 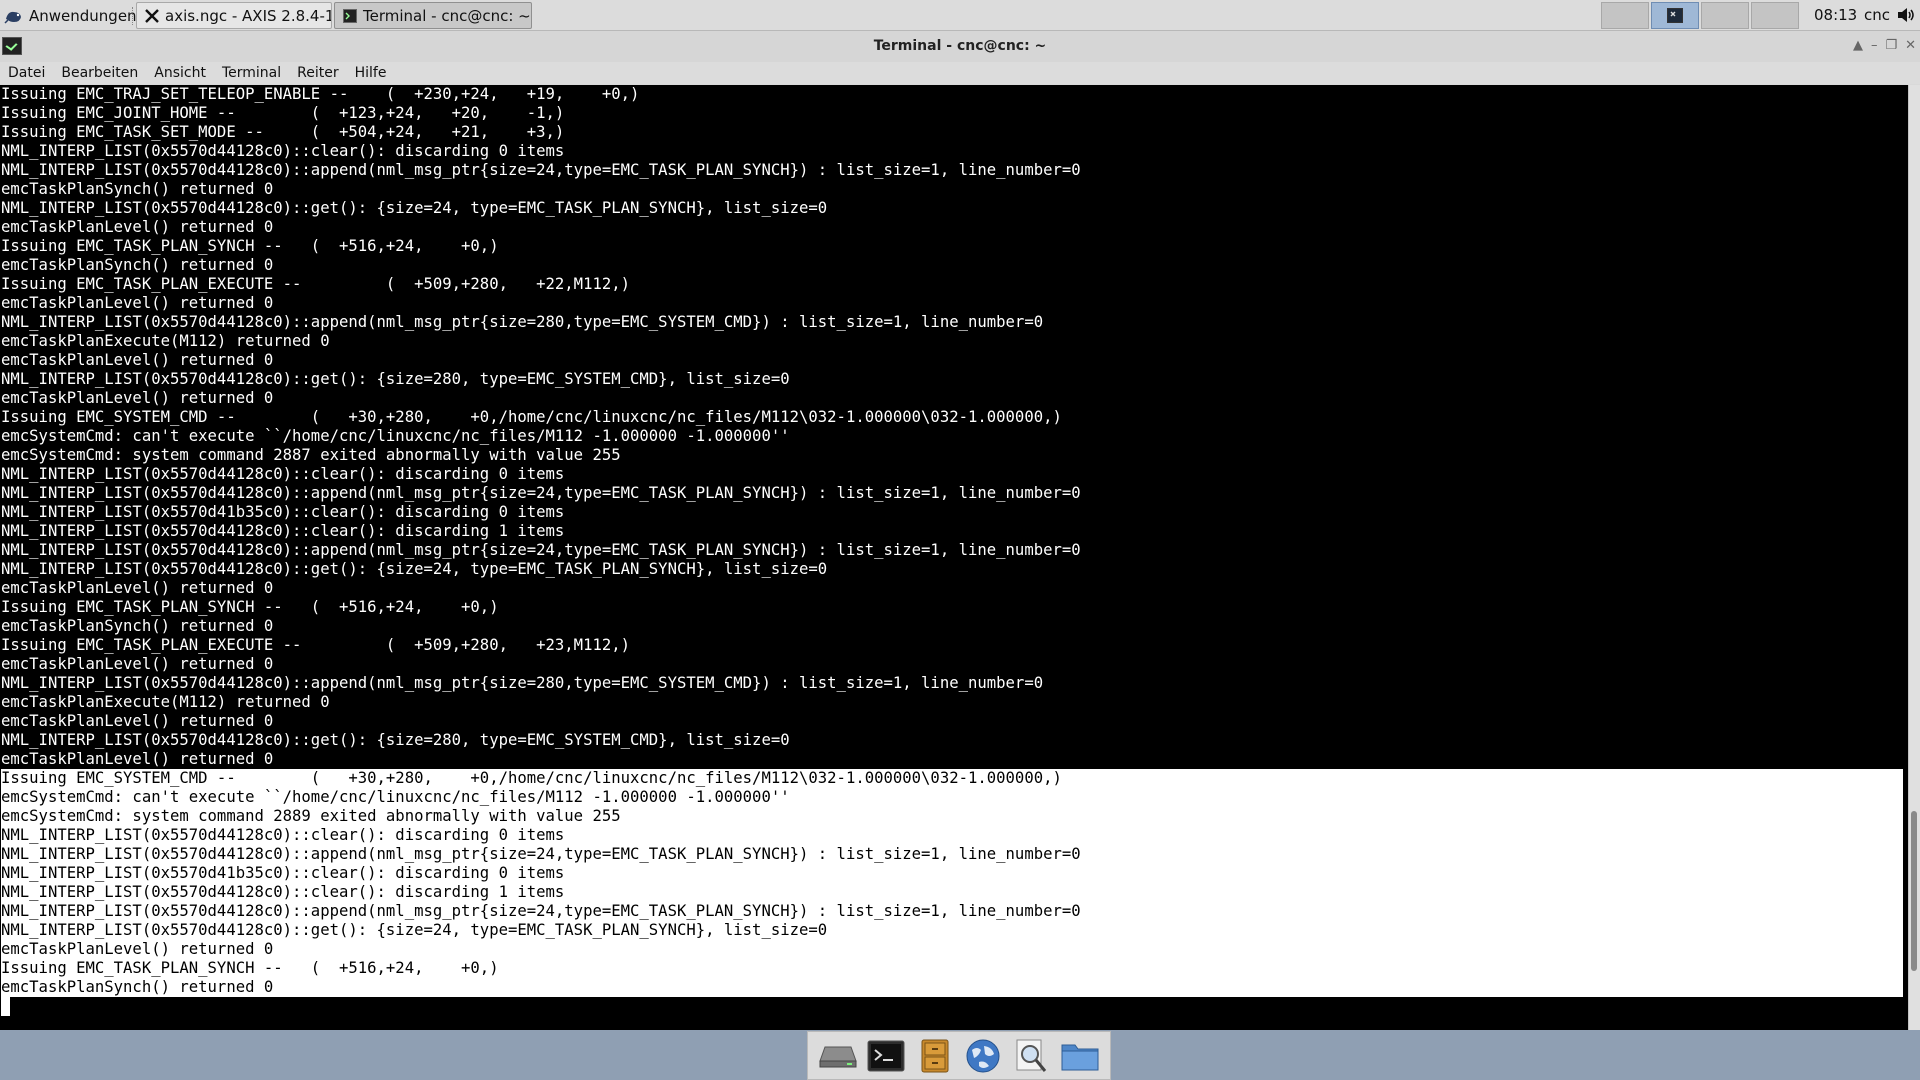 What do you see at coordinates (133, 16) in the screenshot?
I see `panel-separator` at bounding box center [133, 16].